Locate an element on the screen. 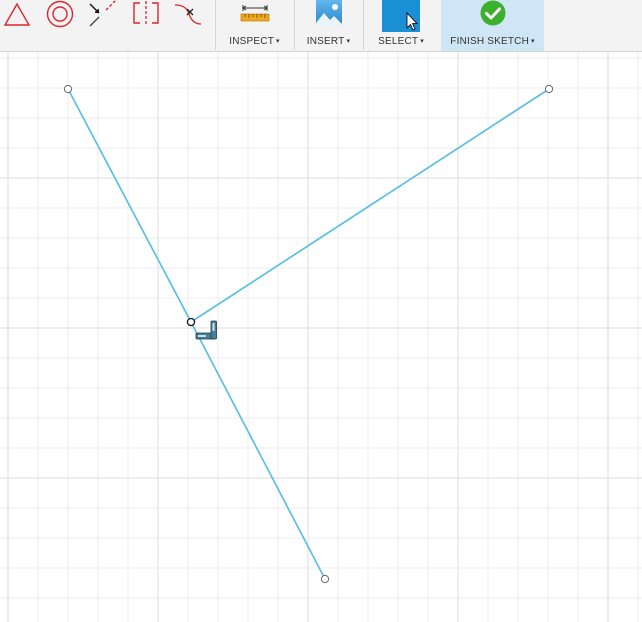 The image size is (642, 622). polygon-icon is located at coordinates (17, 14).